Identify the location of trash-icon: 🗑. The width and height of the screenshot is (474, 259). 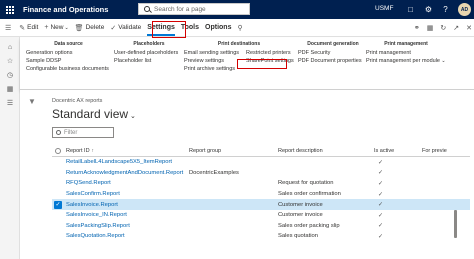
(79, 28).